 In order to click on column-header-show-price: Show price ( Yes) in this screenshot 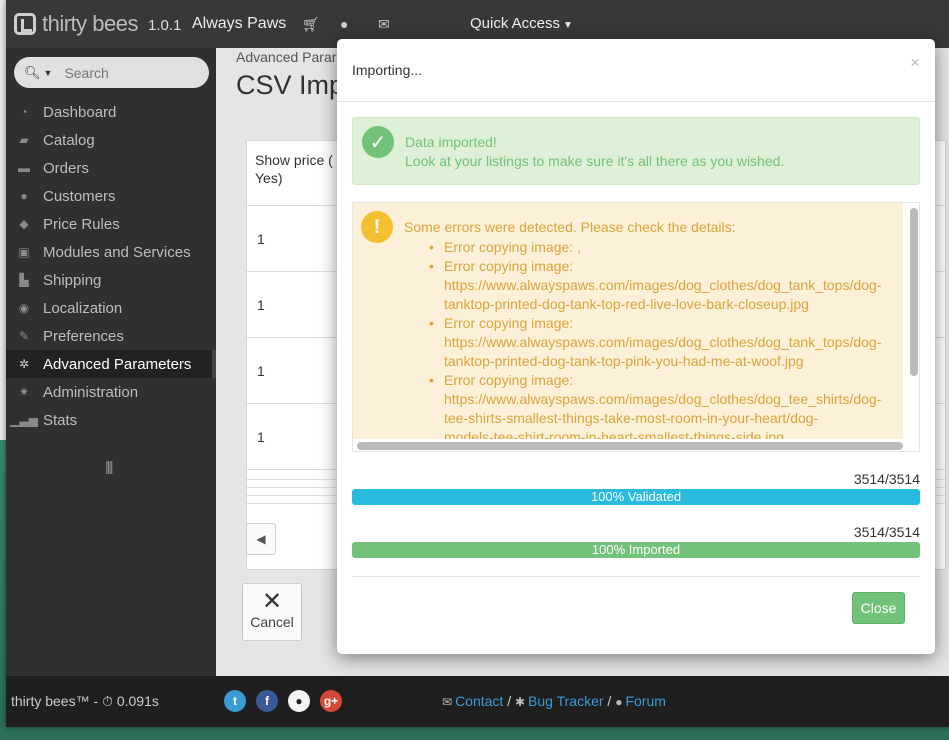, I will do `click(300, 169)`.